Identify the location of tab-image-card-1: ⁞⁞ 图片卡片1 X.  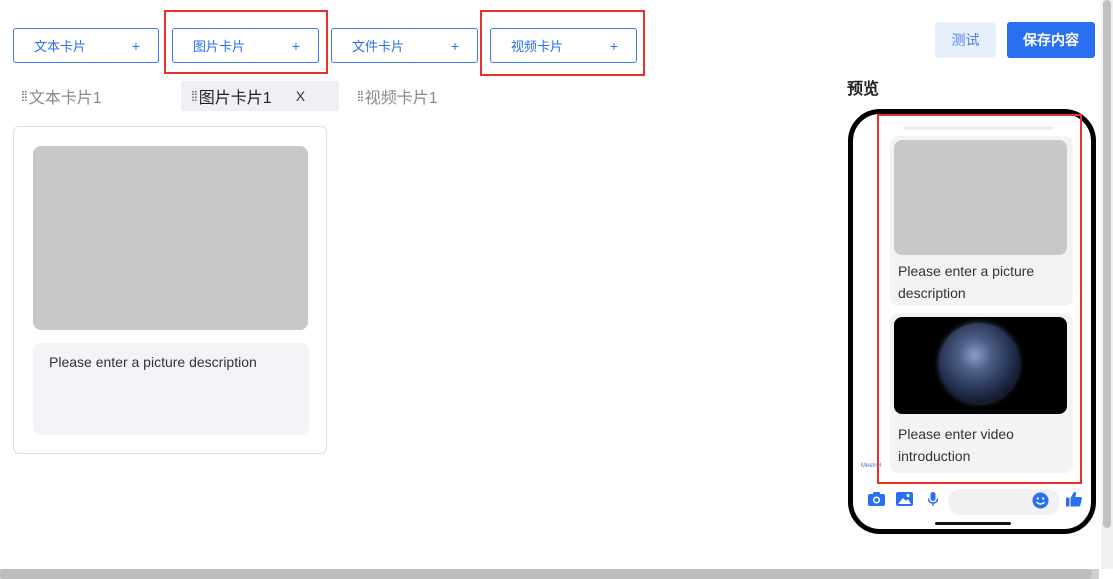
(260, 96).